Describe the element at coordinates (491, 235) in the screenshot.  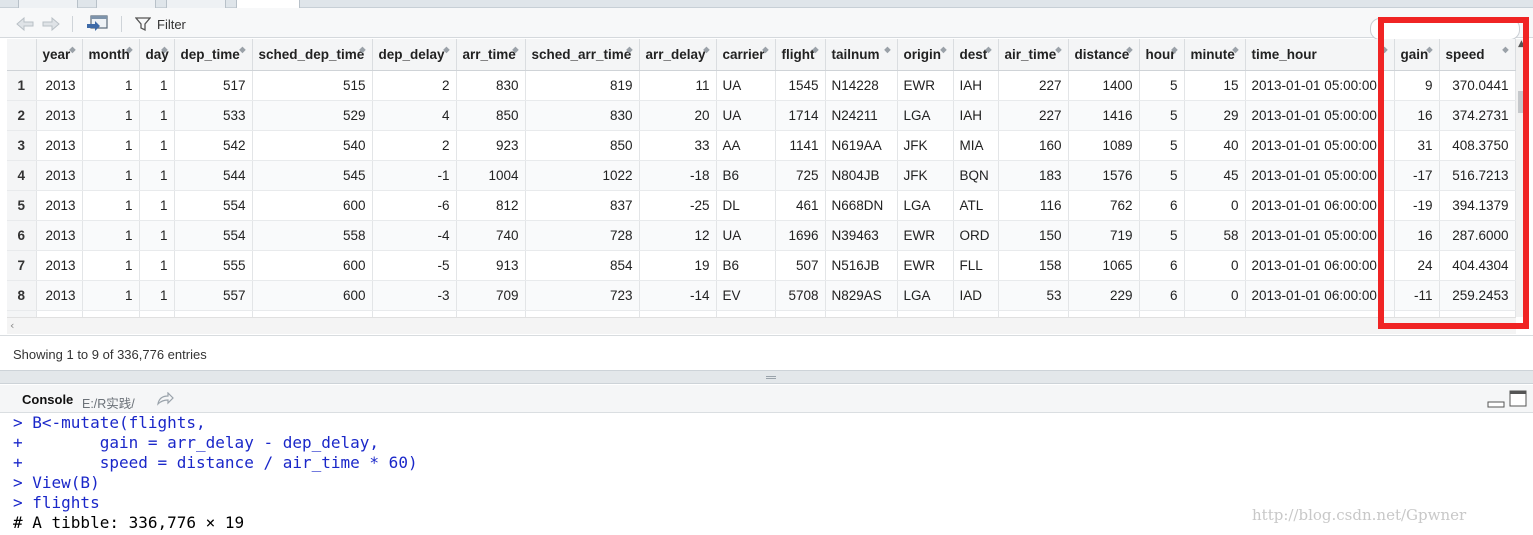
I see `table-cell: 740` at that location.